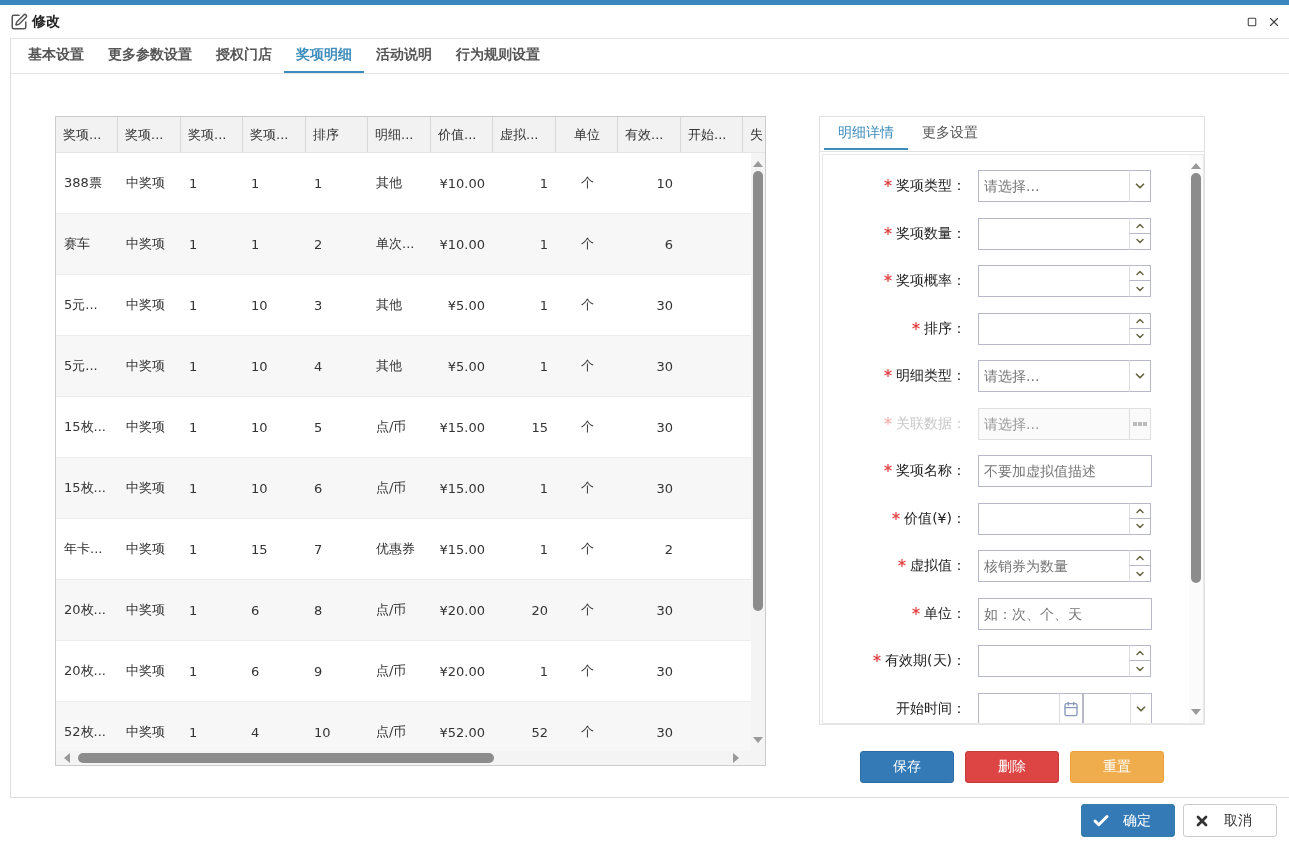  I want to click on time-field, so click(1107, 707).